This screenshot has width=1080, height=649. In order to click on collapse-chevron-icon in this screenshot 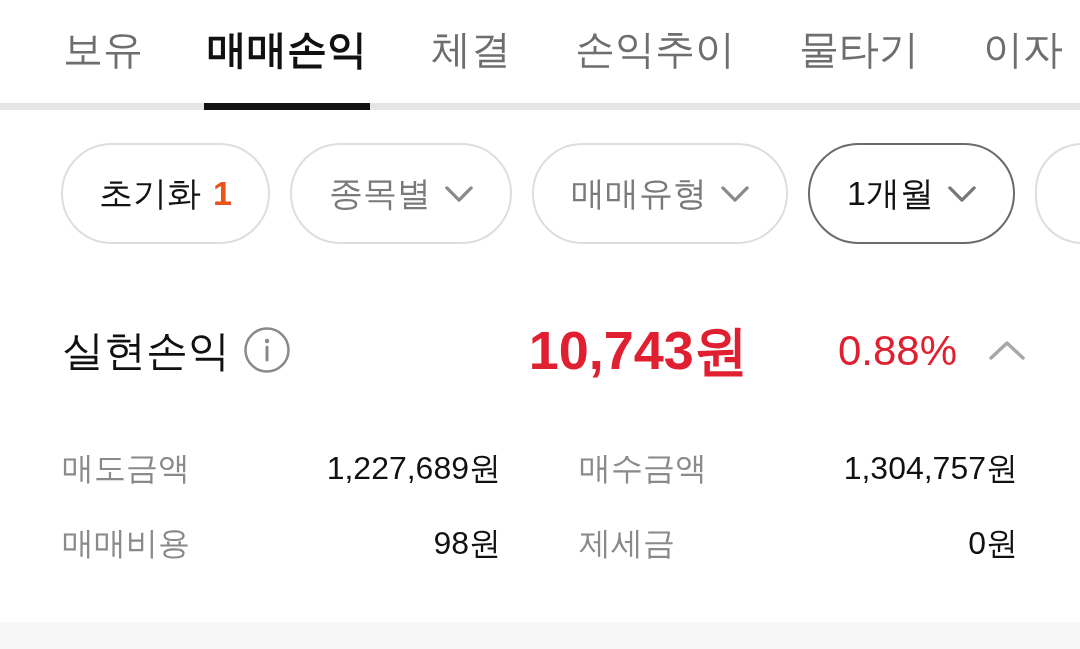, I will do `click(1007, 350)`.